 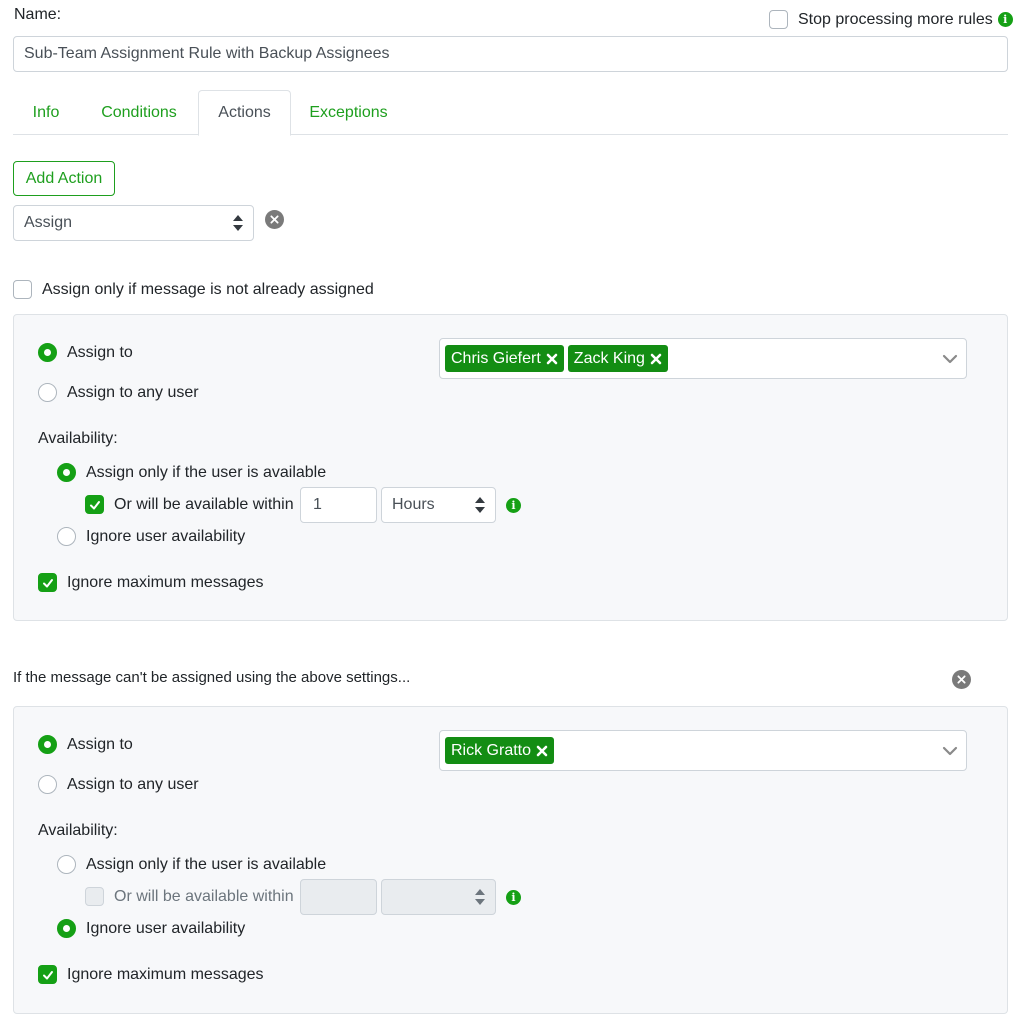 I want to click on add-action-button: Add Action, so click(x=64, y=178).